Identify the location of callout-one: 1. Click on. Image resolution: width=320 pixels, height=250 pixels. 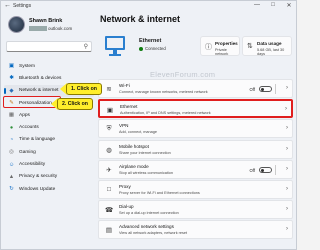
(84, 89).